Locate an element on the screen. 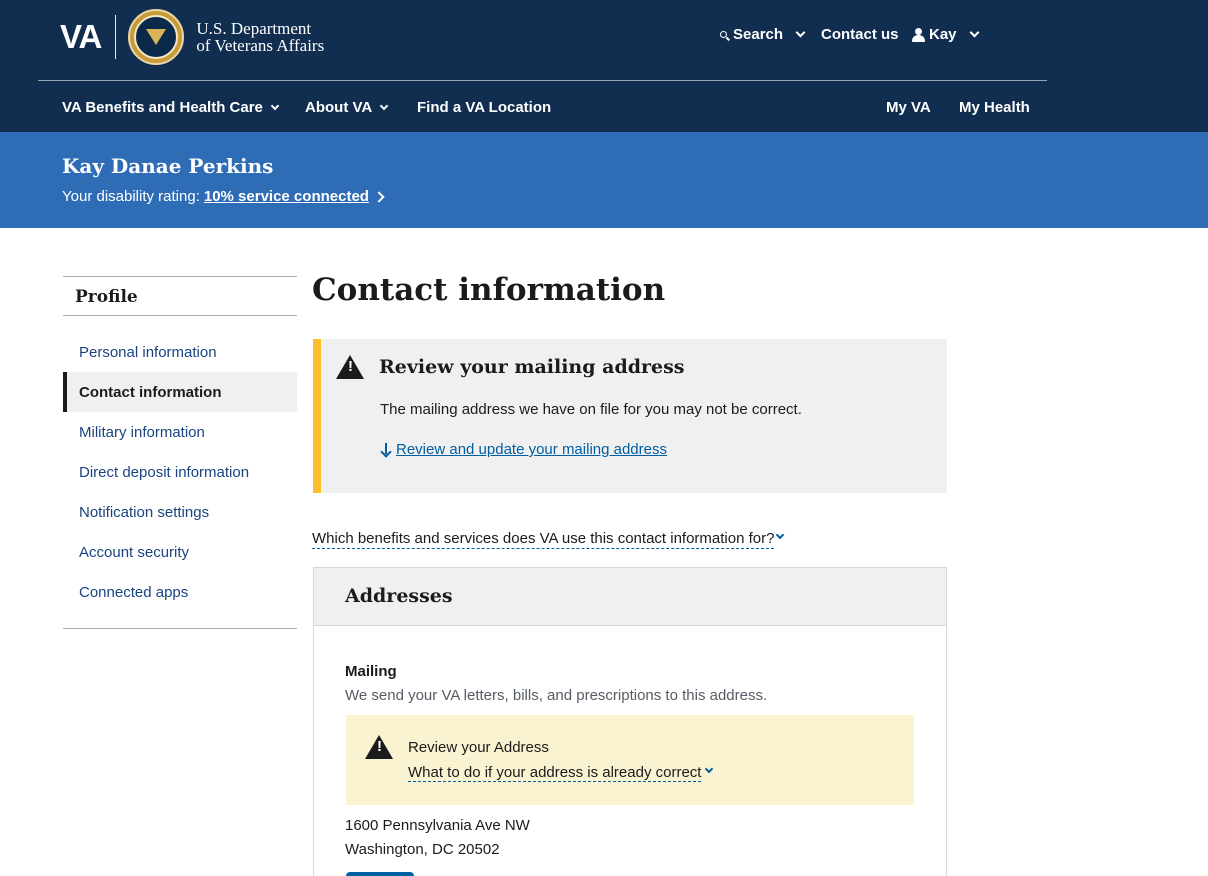 The width and height of the screenshot is (1208, 876). sidebar-item-label: Account security is located at coordinates (134, 552).